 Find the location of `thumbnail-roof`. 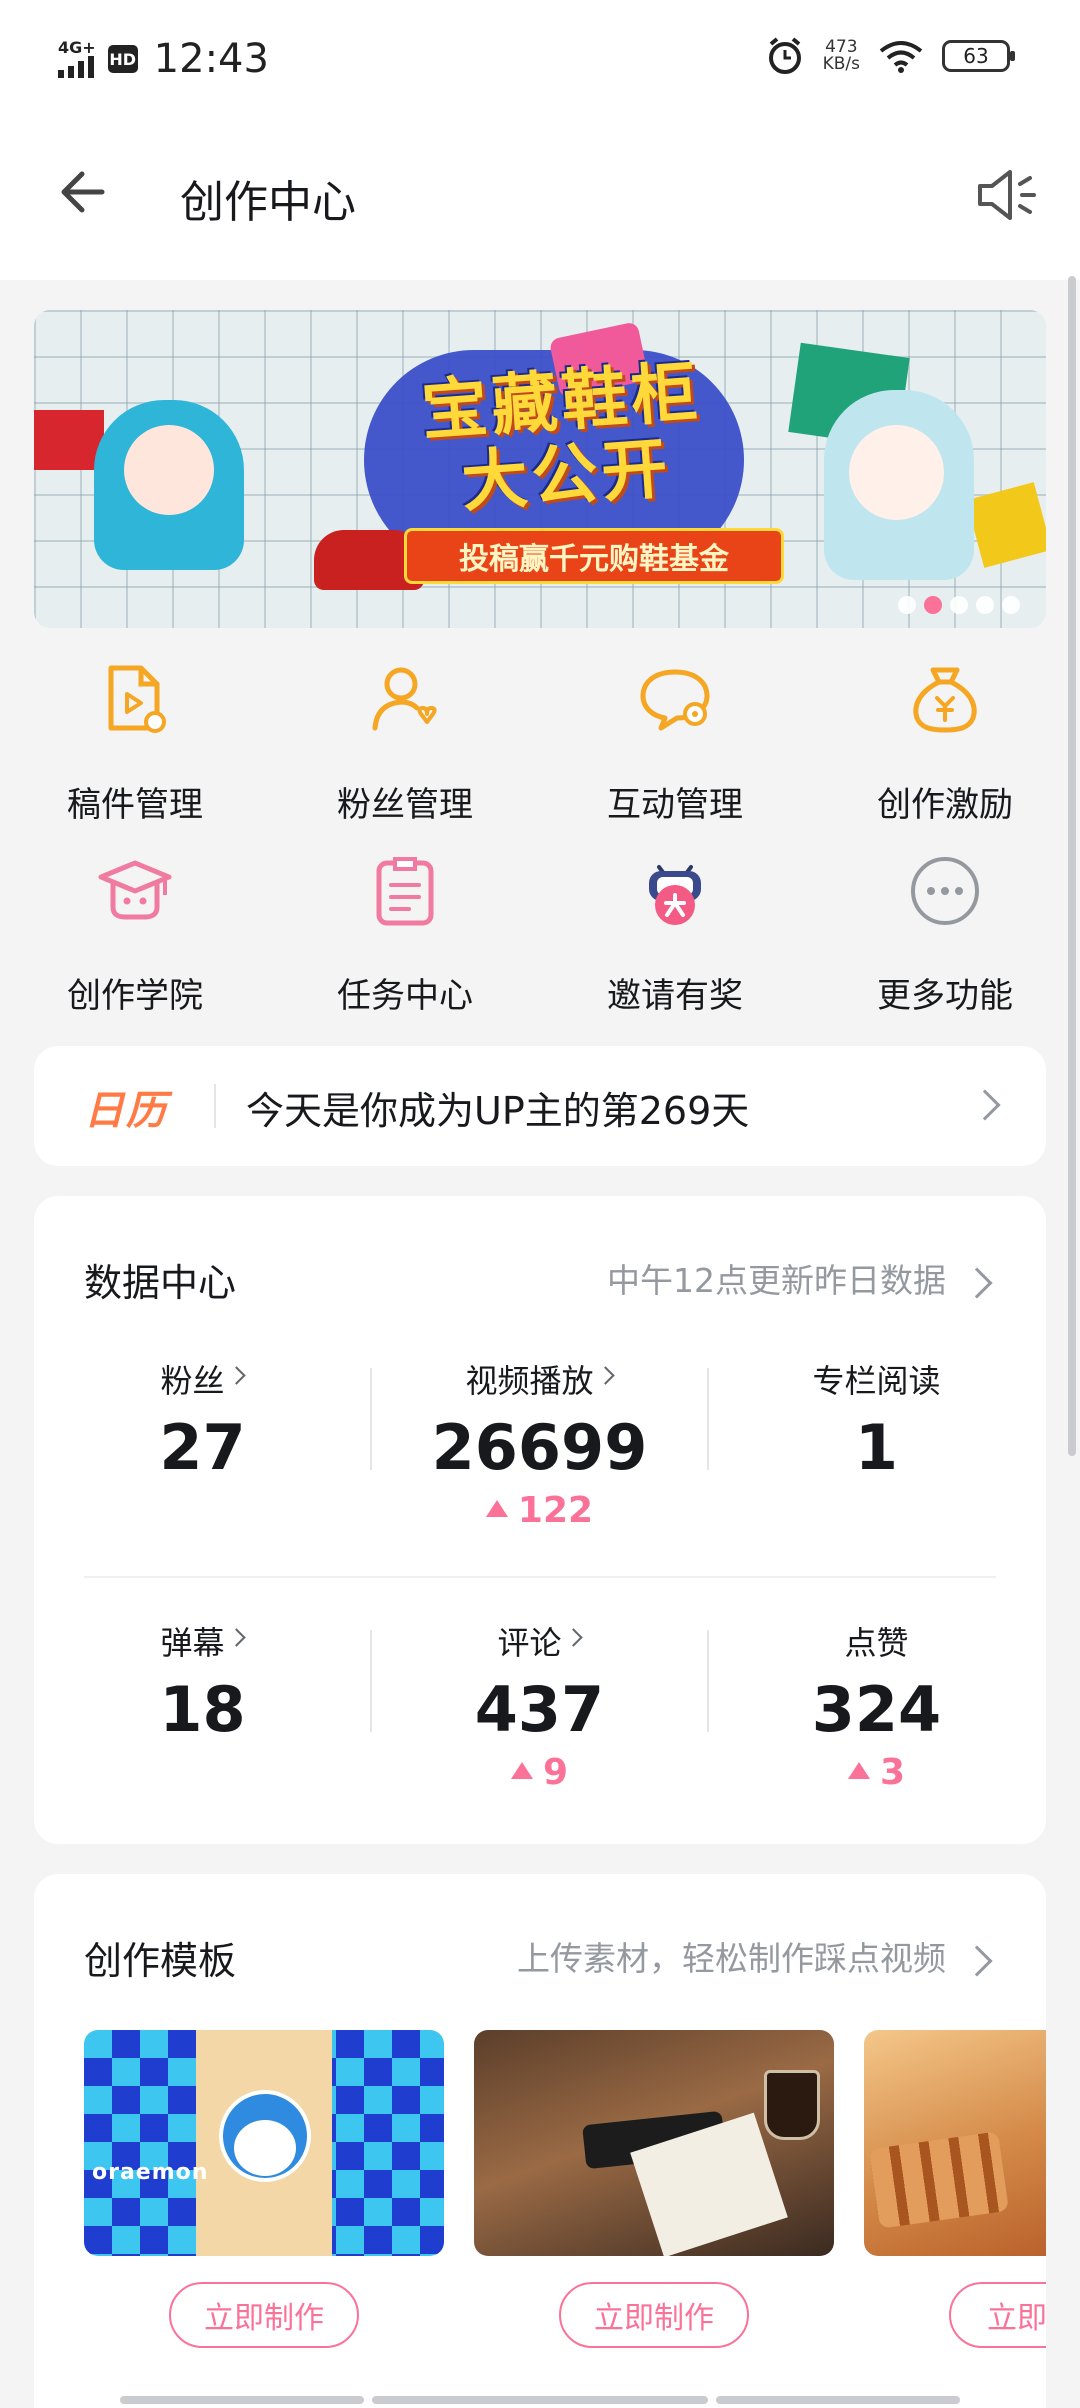

thumbnail-roof is located at coordinates (939, 2180).